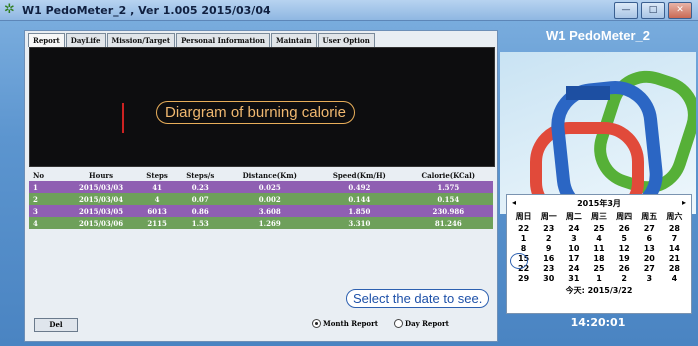 Image resolution: width=698 pixels, height=346 pixels. Describe the element at coordinates (624, 258) in the screenshot. I see `calendar-day: 19` at that location.